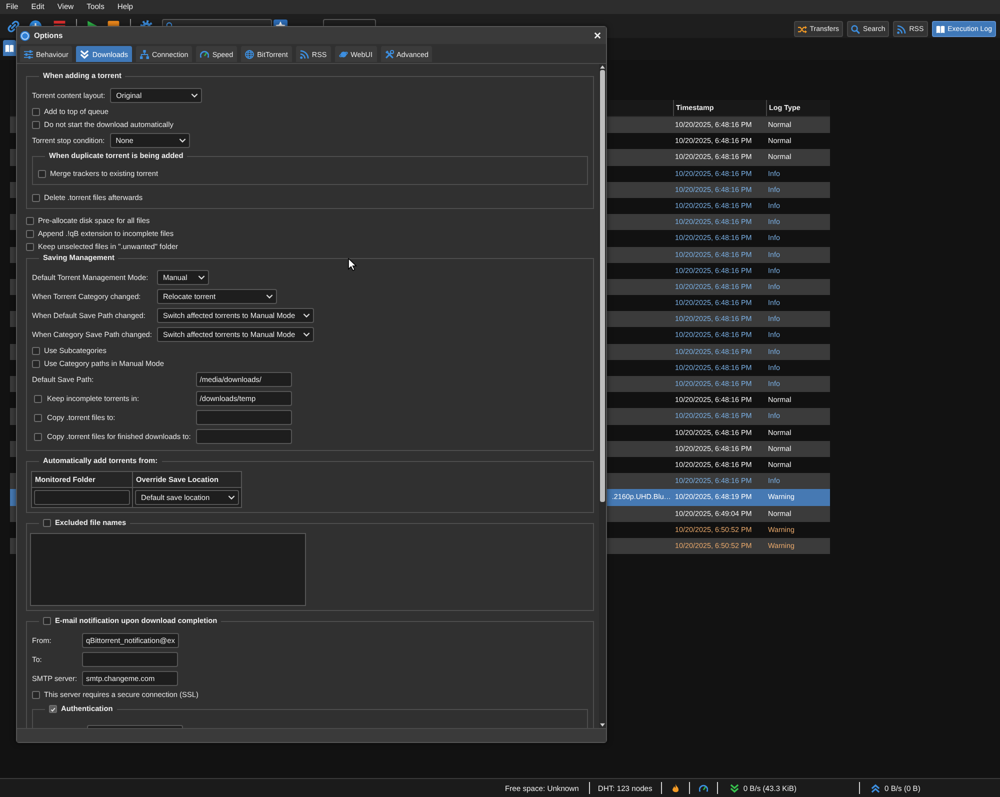 This screenshot has height=797, width=1000. Describe the element at coordinates (855, 29) in the screenshot. I see `search-icon` at that location.